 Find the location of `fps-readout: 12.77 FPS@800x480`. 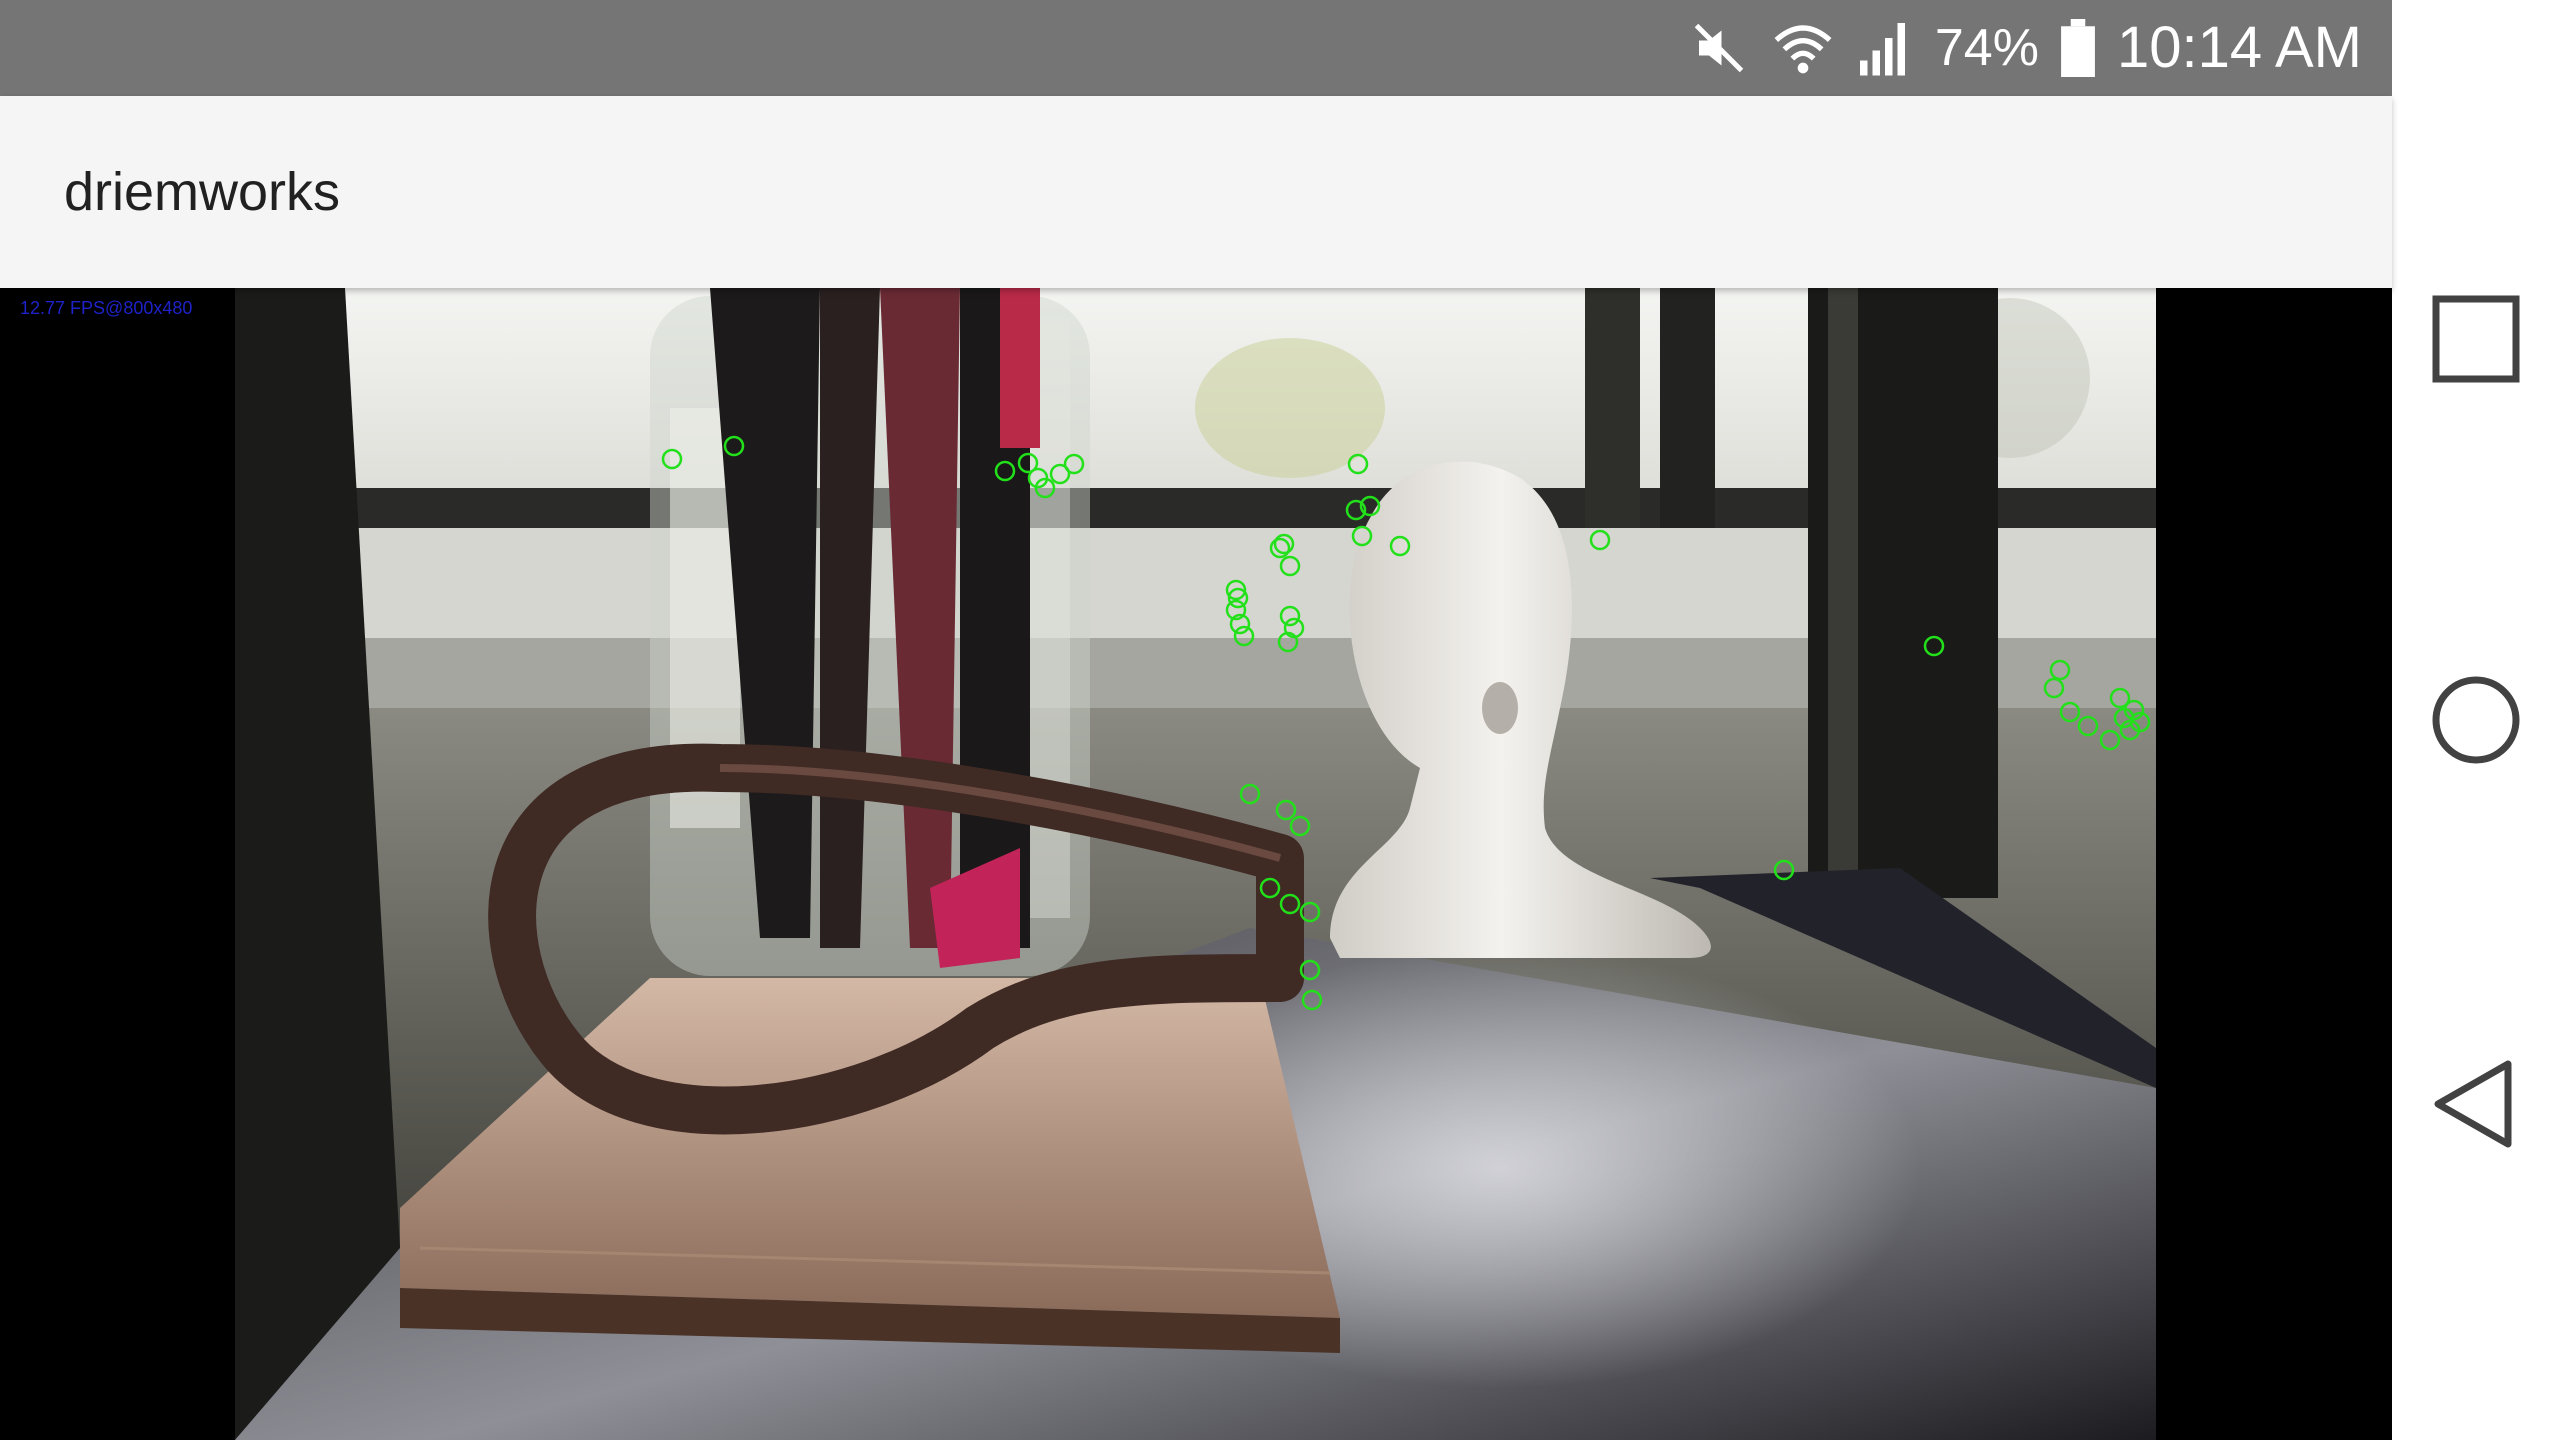

fps-readout: 12.77 FPS@800x480 is located at coordinates (106, 308).